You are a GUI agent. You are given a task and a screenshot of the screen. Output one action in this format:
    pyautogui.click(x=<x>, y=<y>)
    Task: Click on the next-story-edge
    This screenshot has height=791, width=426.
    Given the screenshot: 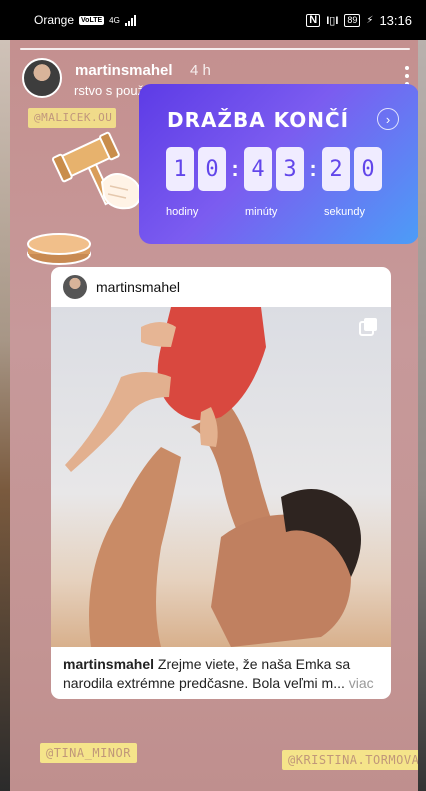 What is the action you would take?
    pyautogui.click(x=422, y=415)
    